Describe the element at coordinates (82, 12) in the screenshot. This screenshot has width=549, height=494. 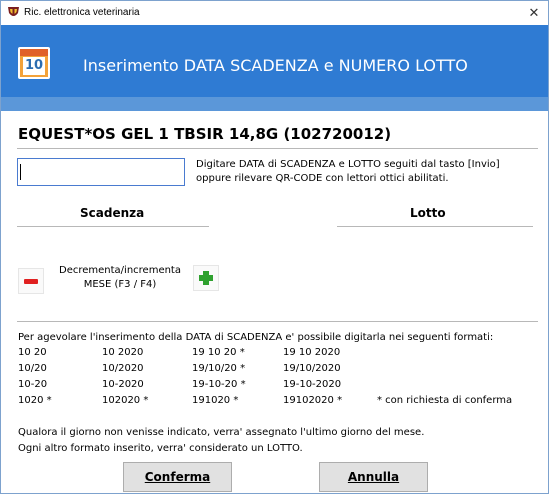
I see `window-title: Ric. elettronica veterinaria` at that location.